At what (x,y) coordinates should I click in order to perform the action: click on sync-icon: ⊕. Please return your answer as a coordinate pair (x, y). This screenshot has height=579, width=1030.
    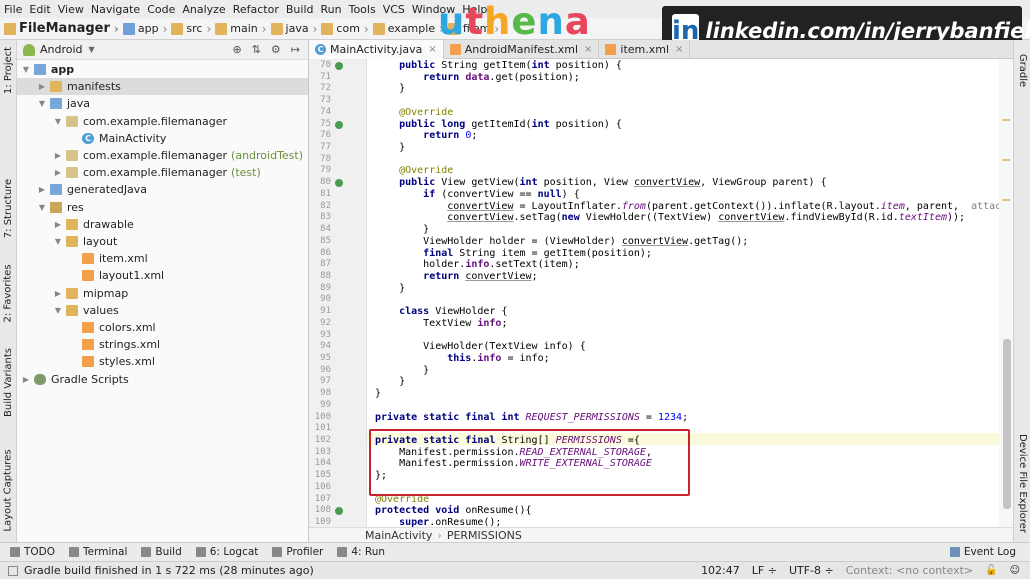
    Looking at the image, I should click on (236, 49).